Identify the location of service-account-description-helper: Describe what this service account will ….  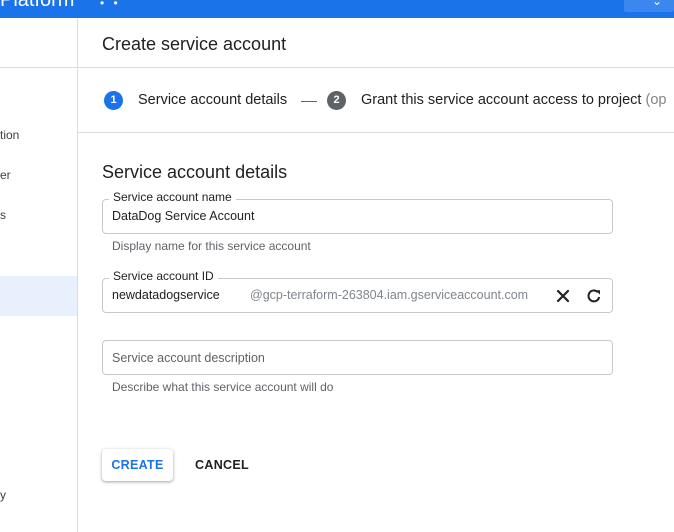
(223, 387).